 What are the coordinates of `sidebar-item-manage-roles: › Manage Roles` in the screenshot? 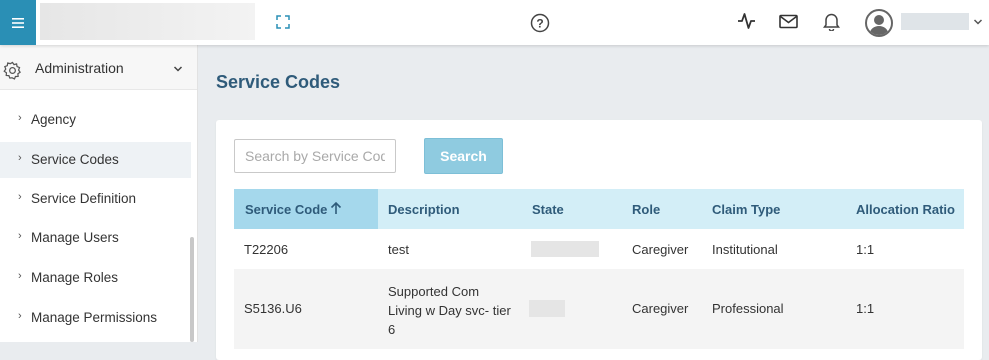 It's located at (95, 278).